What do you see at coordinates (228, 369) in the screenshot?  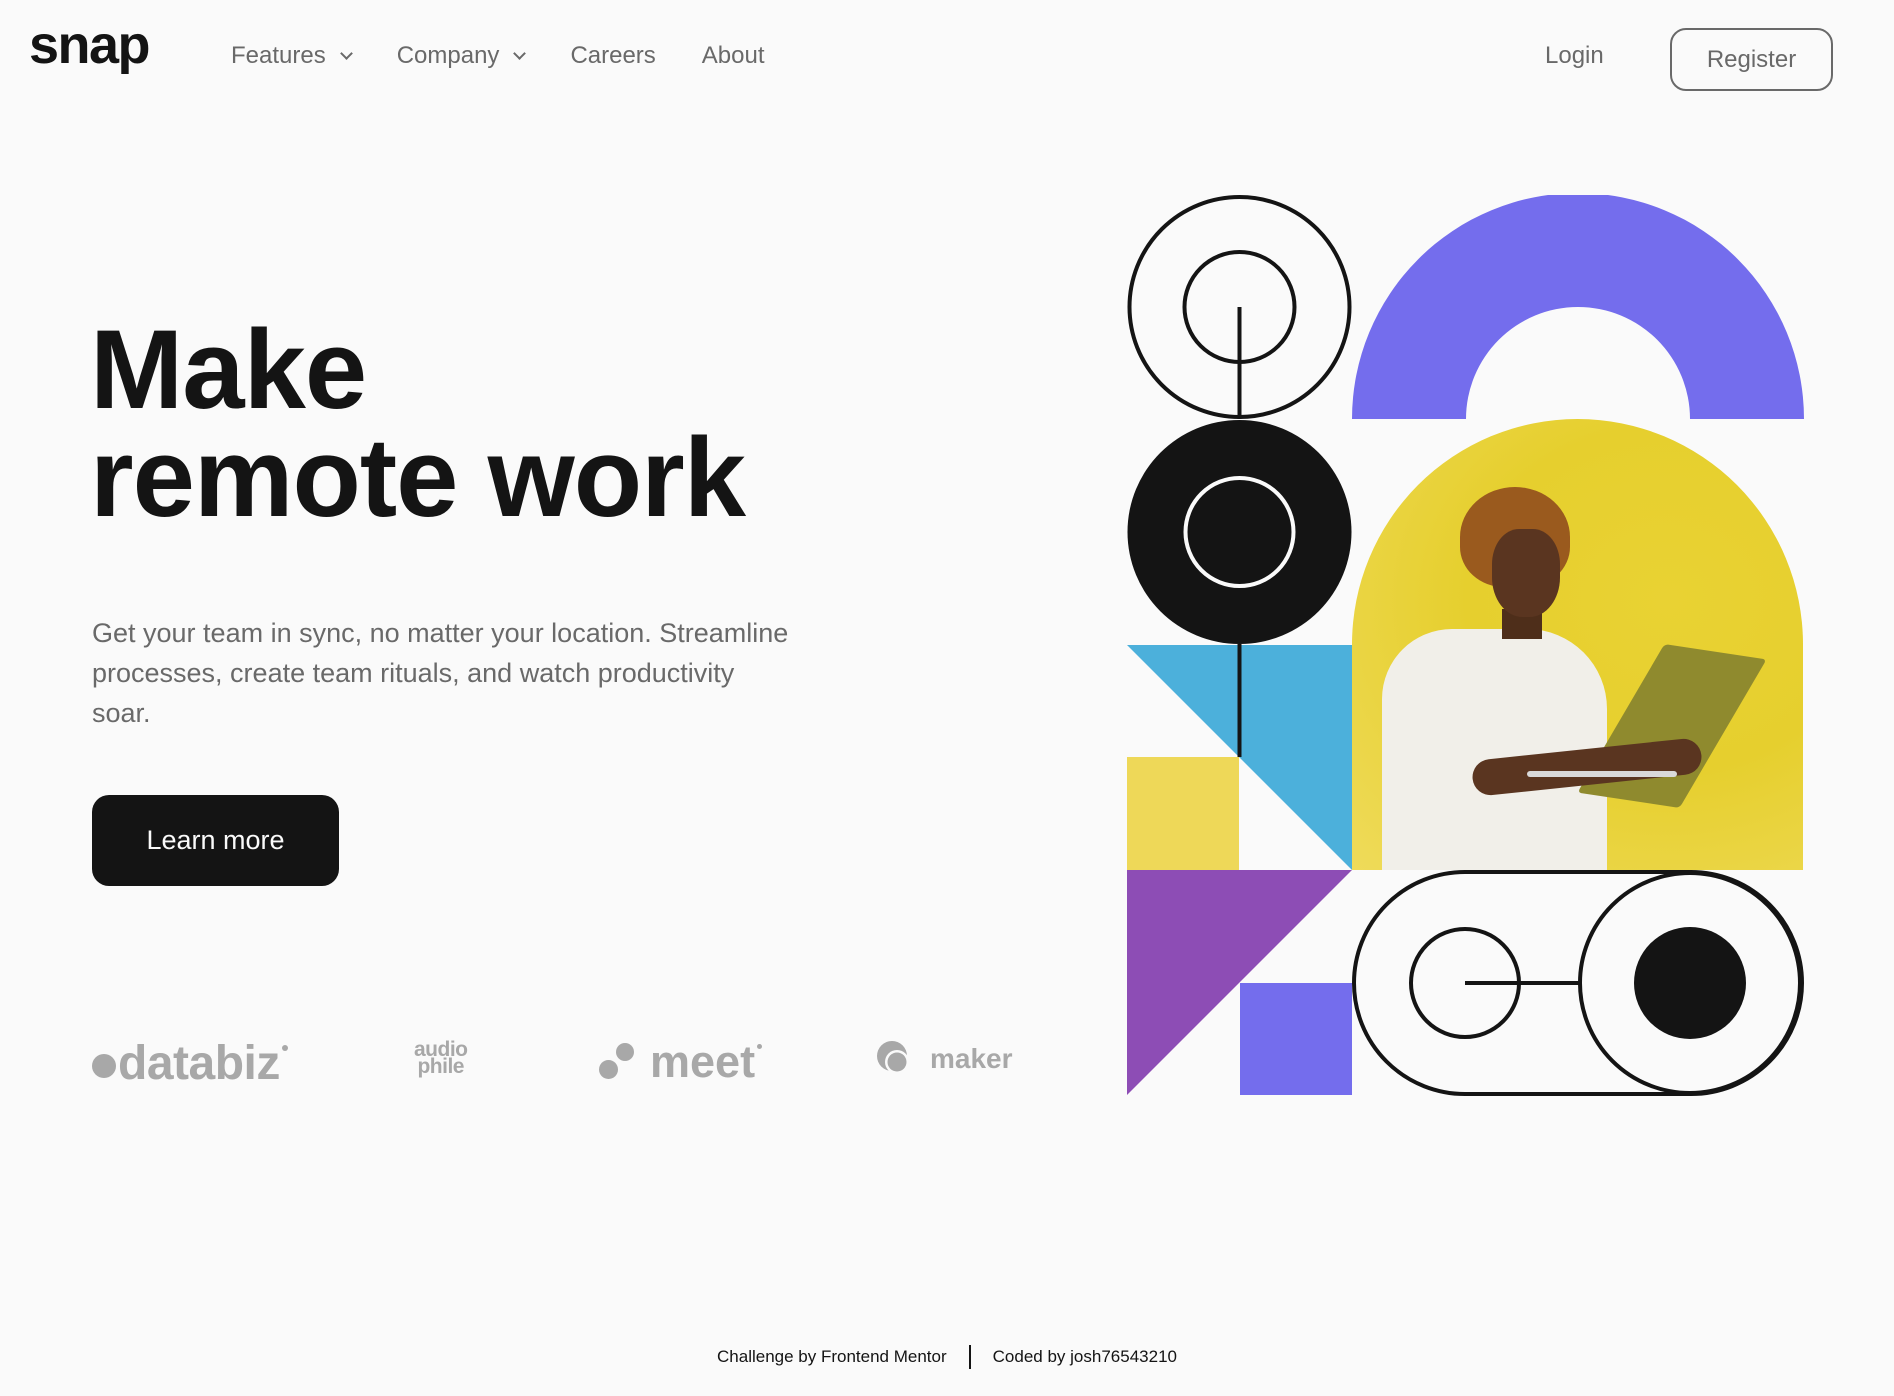 I see `hero-title-line-1: Make` at bounding box center [228, 369].